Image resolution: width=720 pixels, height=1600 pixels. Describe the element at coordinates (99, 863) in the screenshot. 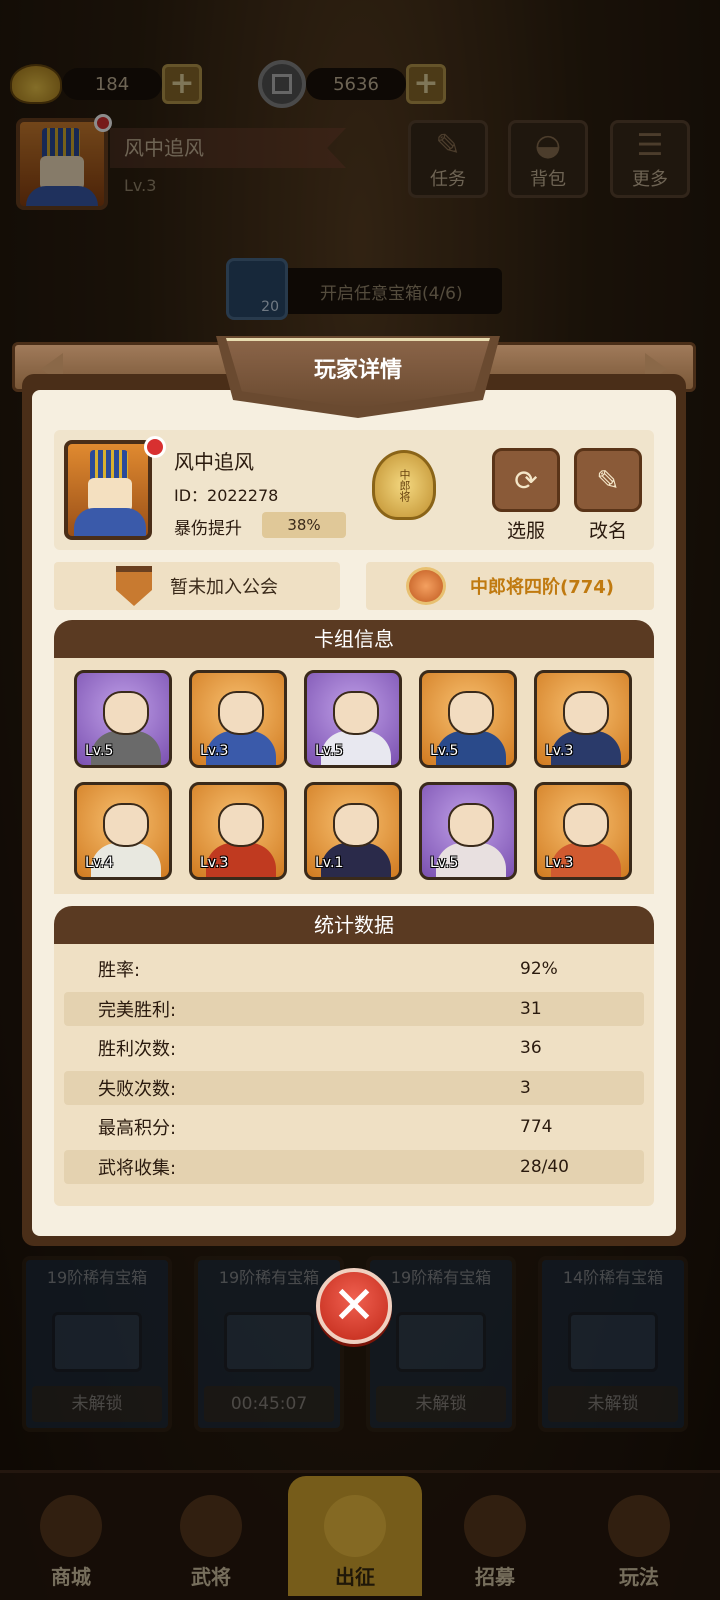

I see `general-level: Lv.4` at that location.